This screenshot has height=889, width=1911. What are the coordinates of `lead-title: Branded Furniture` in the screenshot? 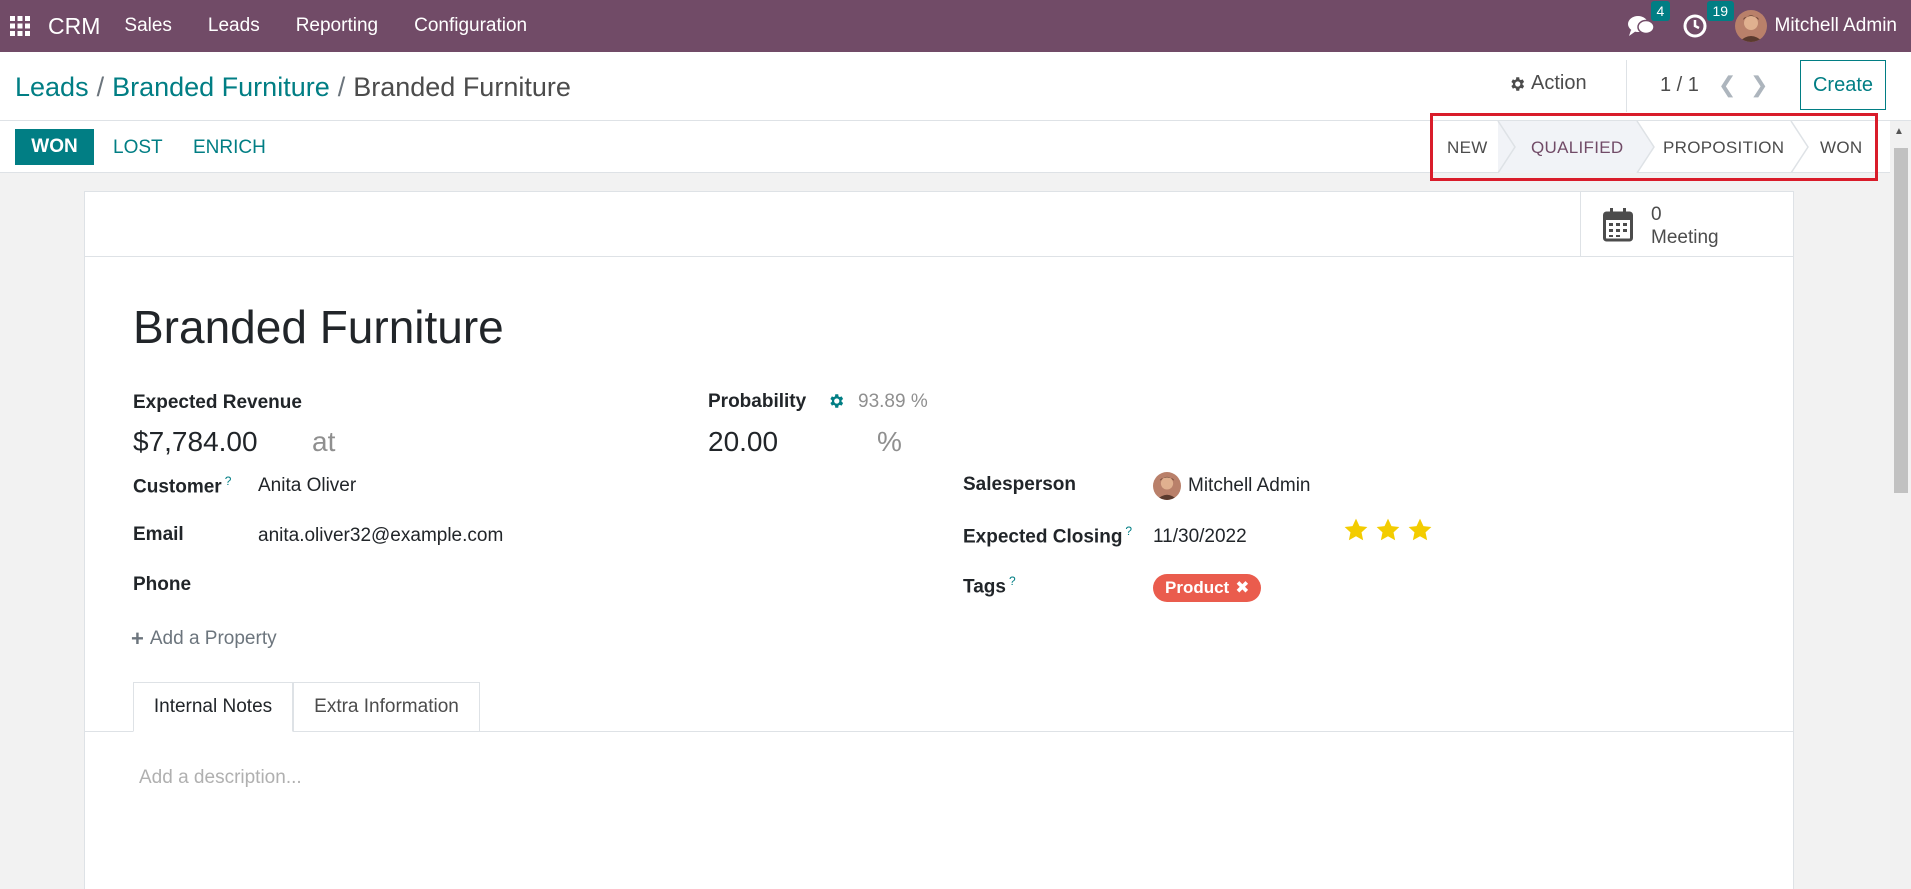 It's located at (318, 327).